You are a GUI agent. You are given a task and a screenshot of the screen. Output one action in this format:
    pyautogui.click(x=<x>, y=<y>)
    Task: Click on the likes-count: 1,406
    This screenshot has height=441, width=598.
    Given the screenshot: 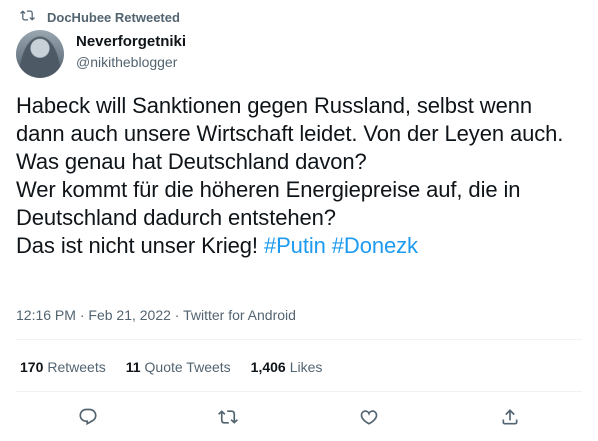 What is the action you would take?
    pyautogui.click(x=268, y=367)
    